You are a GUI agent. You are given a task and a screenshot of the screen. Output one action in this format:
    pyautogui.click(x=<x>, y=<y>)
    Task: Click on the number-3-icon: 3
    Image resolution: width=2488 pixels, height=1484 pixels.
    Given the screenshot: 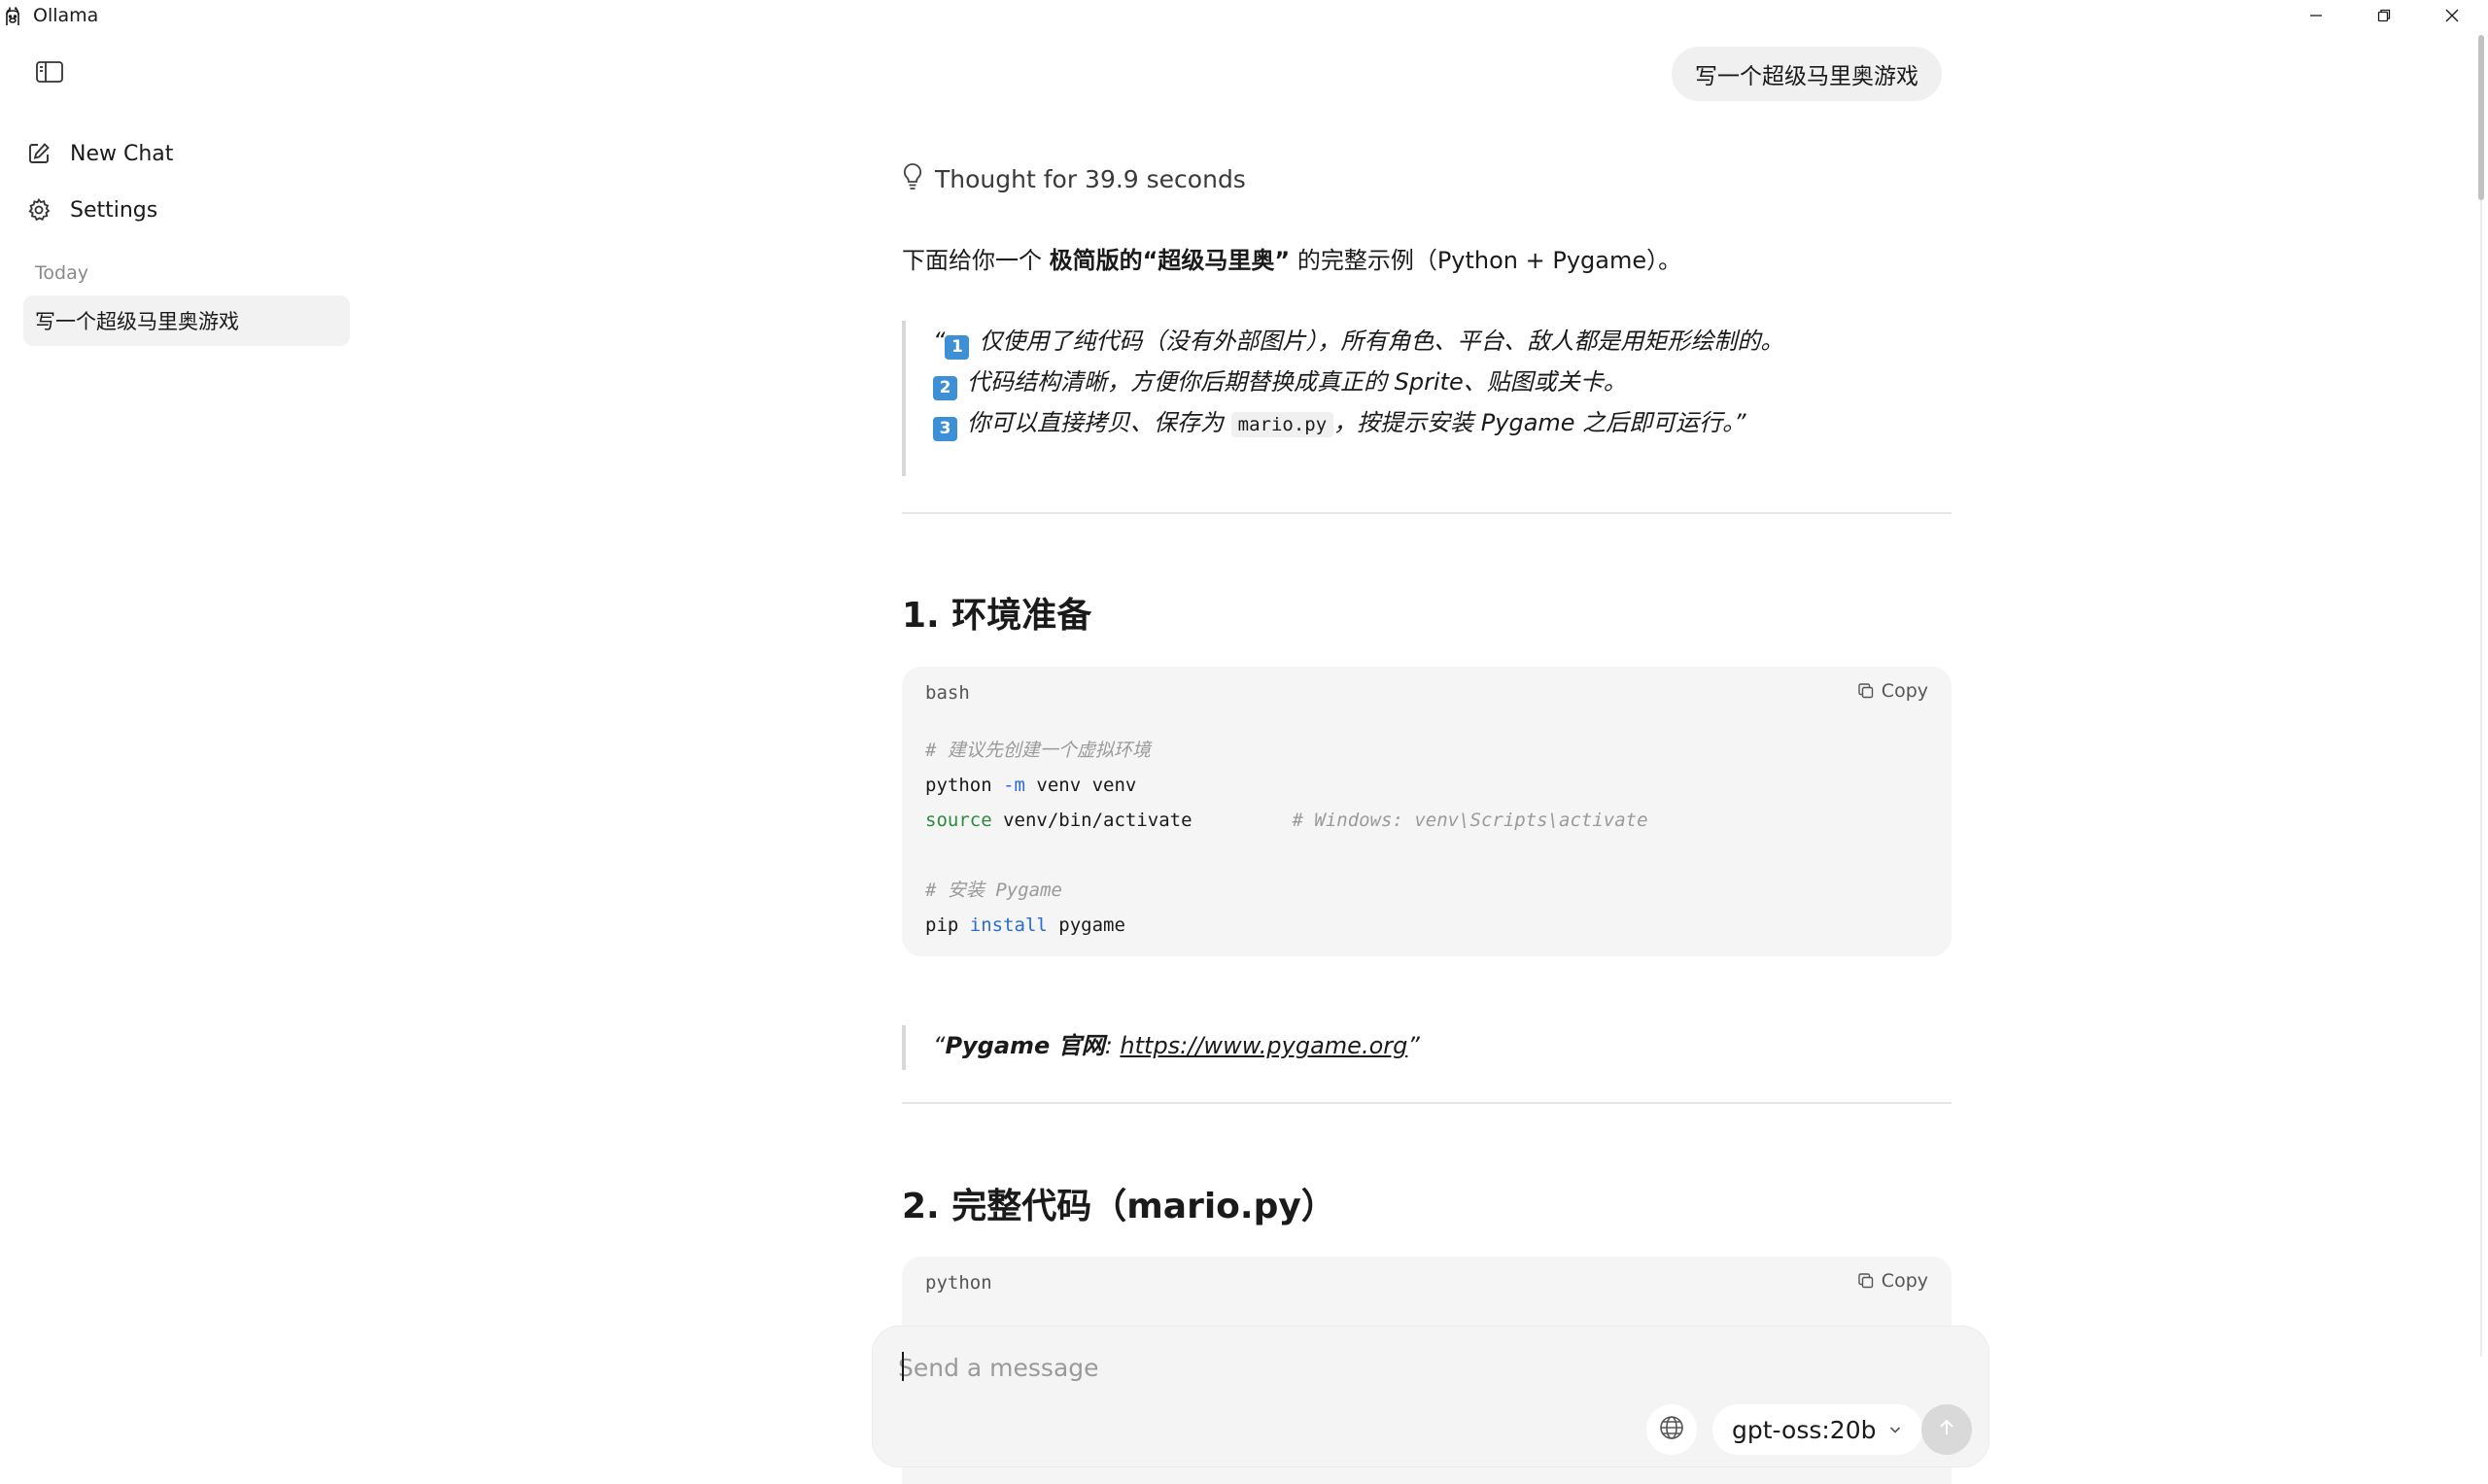 What is the action you would take?
    pyautogui.click(x=945, y=429)
    